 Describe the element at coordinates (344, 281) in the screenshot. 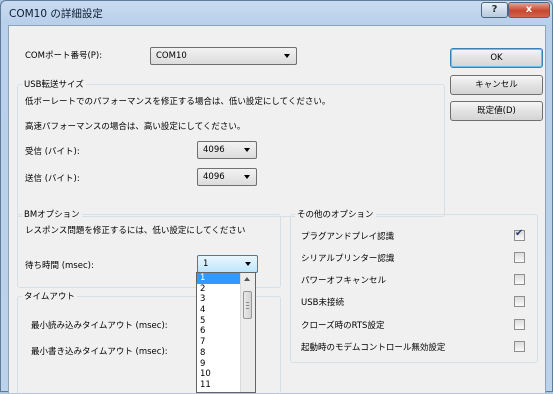

I see `option-label-power-off-cancel: パワーオフキャンセル` at that location.